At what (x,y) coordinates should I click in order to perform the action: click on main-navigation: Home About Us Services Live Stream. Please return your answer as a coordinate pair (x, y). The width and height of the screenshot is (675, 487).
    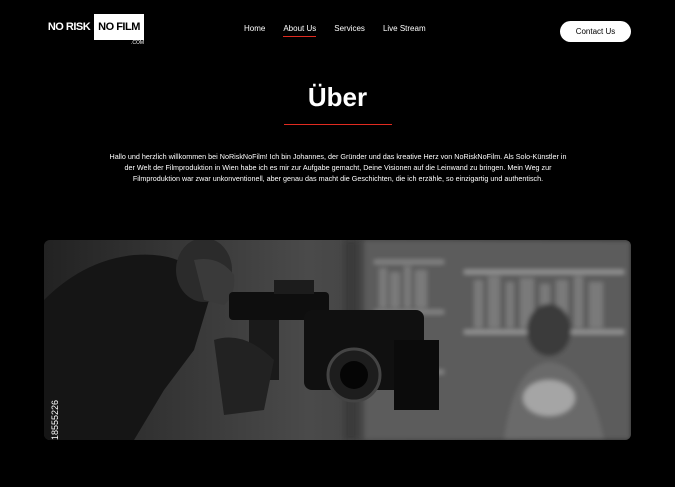
    Looking at the image, I should click on (335, 30).